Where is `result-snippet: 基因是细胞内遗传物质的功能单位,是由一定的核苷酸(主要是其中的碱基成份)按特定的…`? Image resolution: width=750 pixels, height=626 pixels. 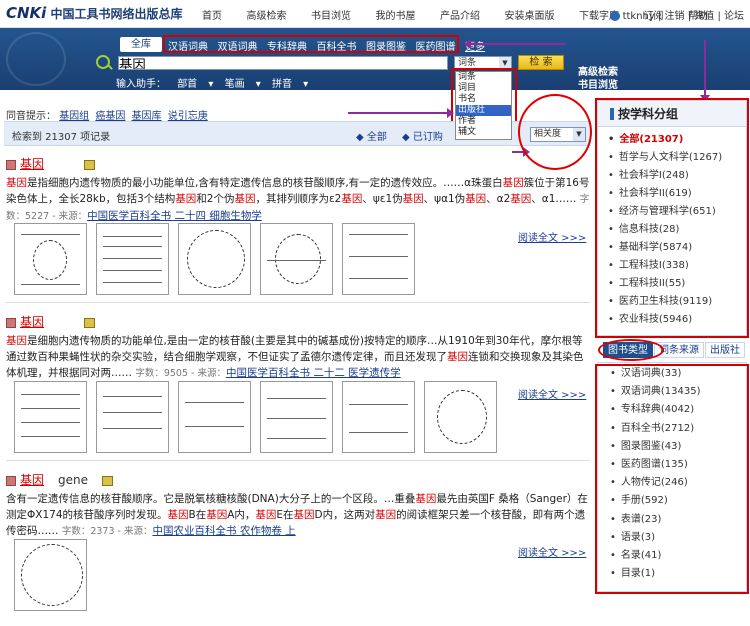 result-snippet: 基因是细胞内遗传物质的功能单位,是由一定的核苷酸(主要是其中的碱基成份)按特定的… is located at coordinates (295, 357).